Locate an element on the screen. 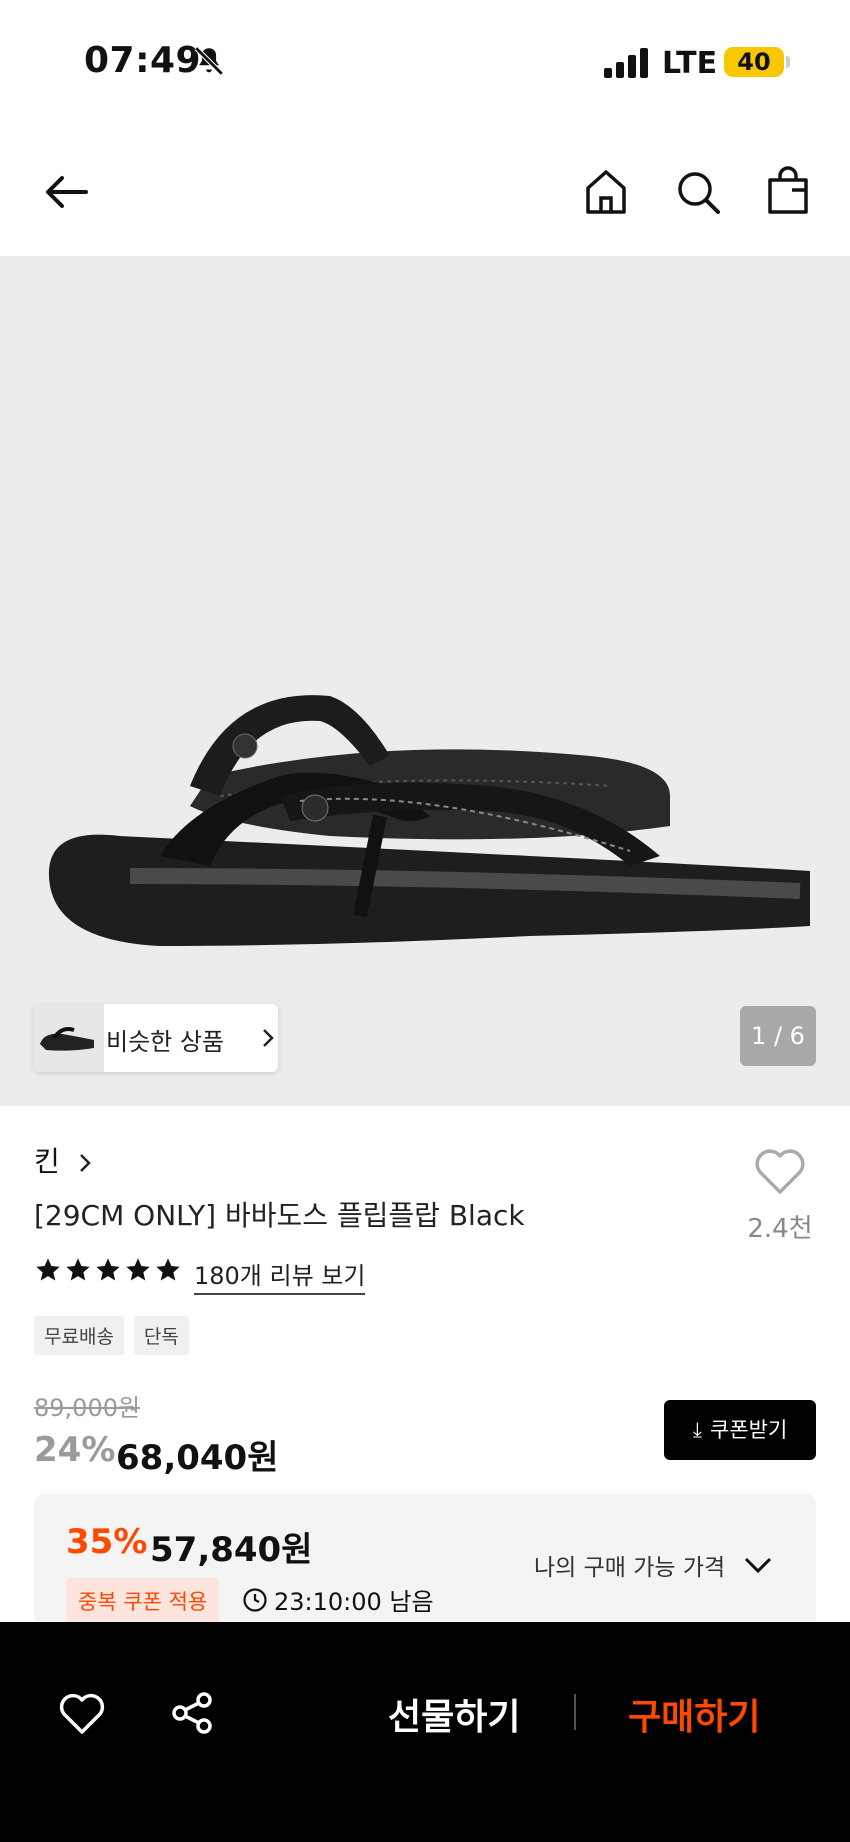 The width and height of the screenshot is (850, 1842). shopping-bag-icon is located at coordinates (788, 192).